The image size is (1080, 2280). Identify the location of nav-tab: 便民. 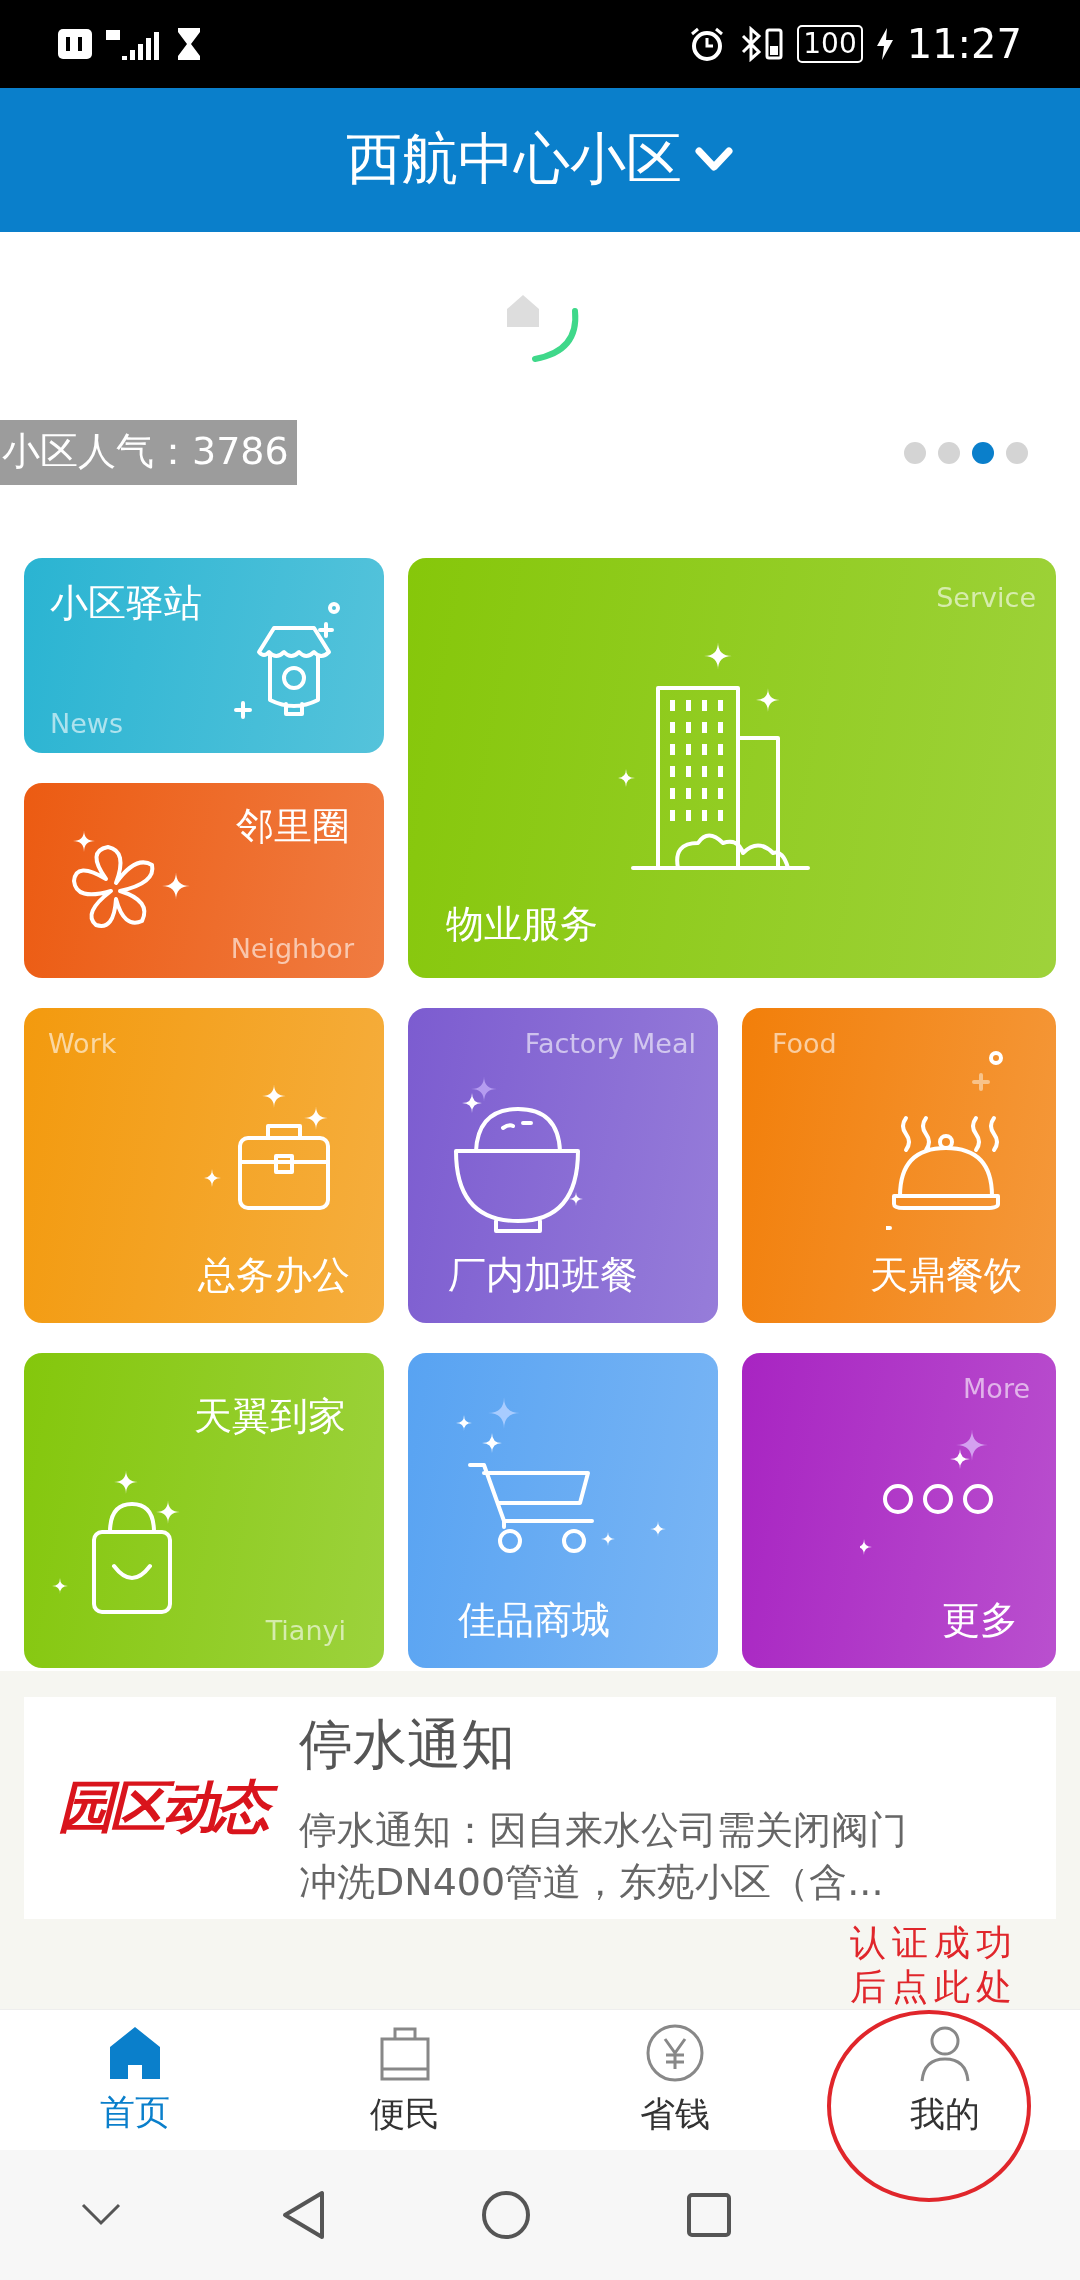
(405, 2080).